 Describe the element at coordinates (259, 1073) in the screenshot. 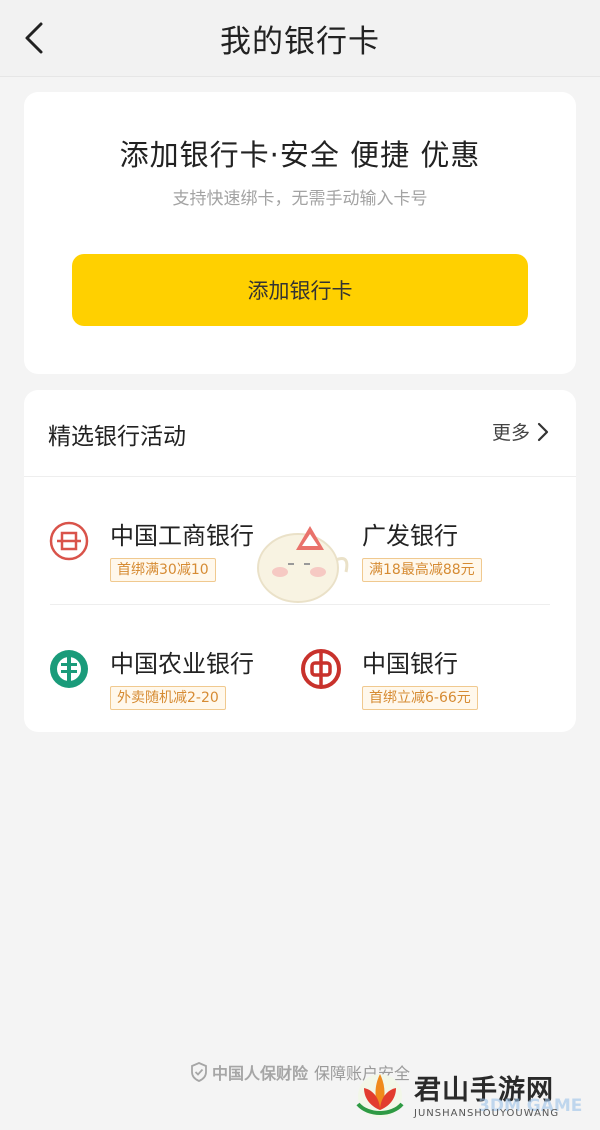

I see `insurer-name: 中国人保财险` at that location.